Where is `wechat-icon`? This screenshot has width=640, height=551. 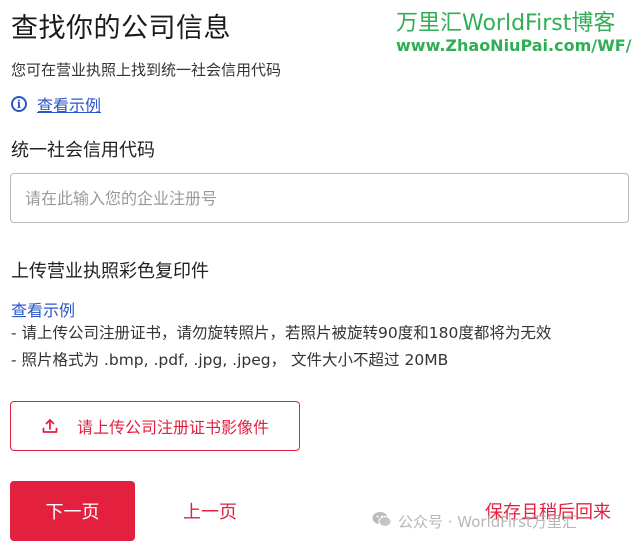
wechat-icon is located at coordinates (382, 521).